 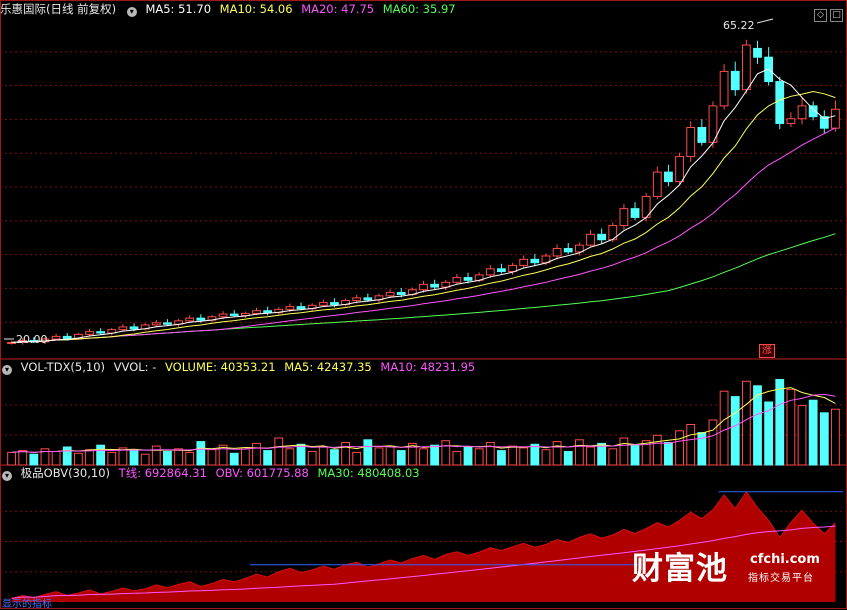 What do you see at coordinates (767, 351) in the screenshot?
I see `limit-up-badge: 涨` at bounding box center [767, 351].